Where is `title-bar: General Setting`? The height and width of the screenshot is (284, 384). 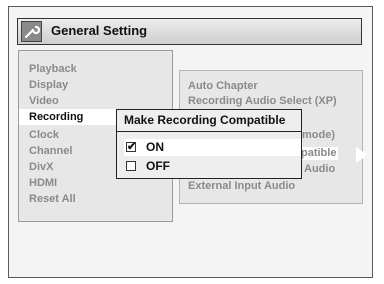
title-bar: General Setting is located at coordinates (189, 31).